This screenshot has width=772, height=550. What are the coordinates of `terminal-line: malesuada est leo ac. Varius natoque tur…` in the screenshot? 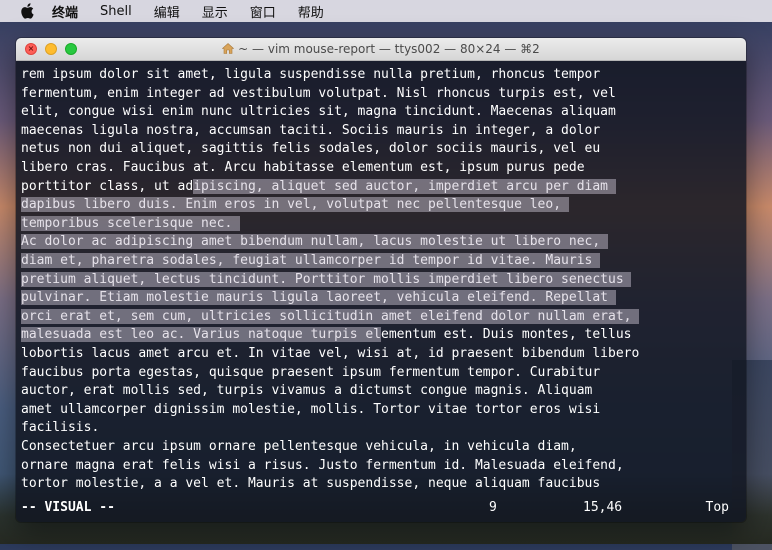 It's located at (326, 335).